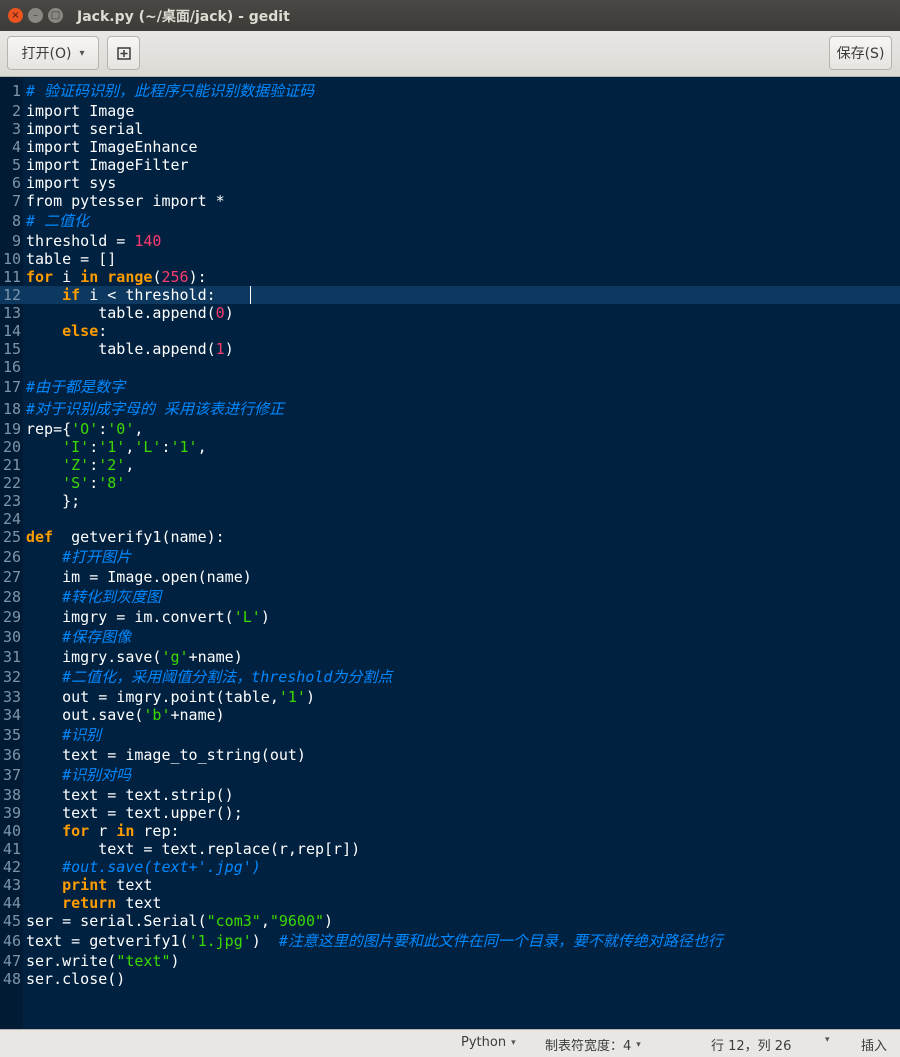  What do you see at coordinates (11, 331) in the screenshot?
I see `line-number: 14` at bounding box center [11, 331].